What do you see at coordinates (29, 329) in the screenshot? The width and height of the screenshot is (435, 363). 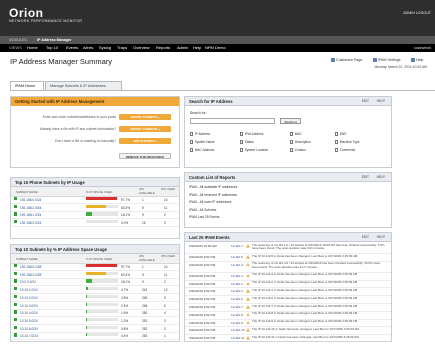 I see `subnet-name: 10.10.6.0/24` at bounding box center [29, 329].